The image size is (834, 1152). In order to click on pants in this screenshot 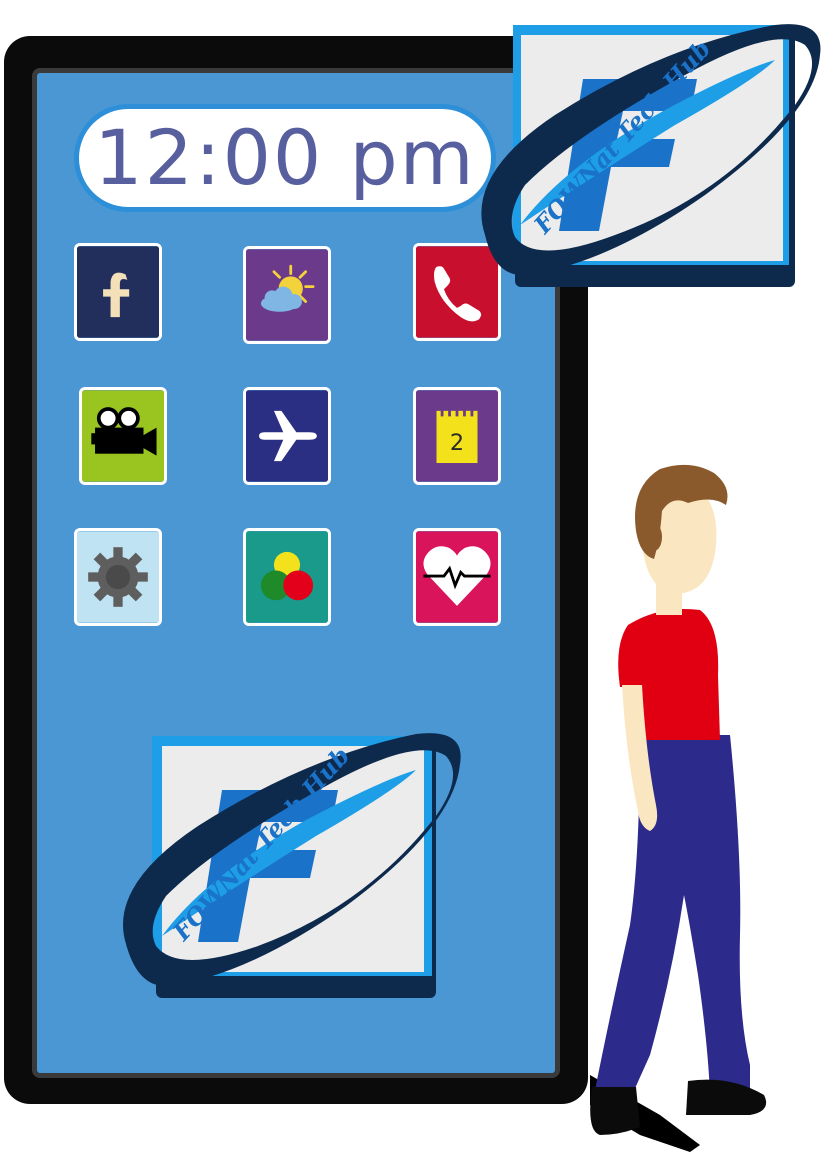, I will do `click(672, 915)`.